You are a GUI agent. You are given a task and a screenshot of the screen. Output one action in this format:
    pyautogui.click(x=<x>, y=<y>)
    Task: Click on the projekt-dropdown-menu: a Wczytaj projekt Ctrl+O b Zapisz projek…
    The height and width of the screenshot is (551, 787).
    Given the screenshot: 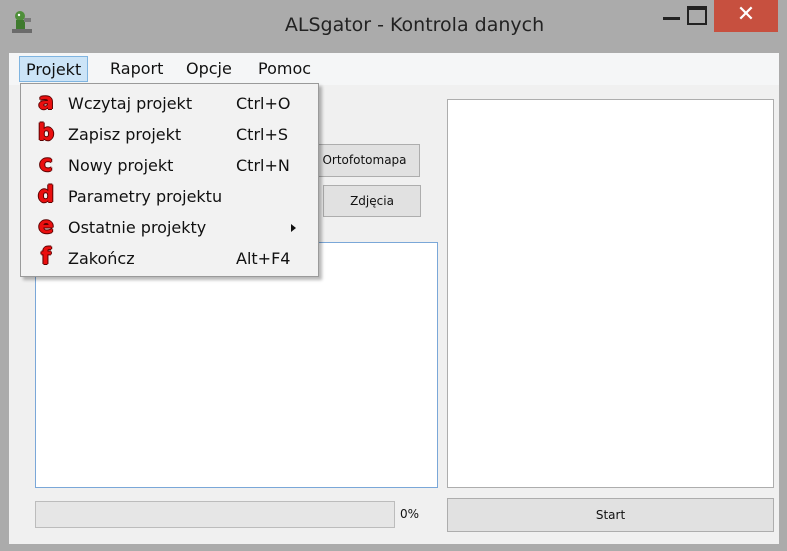 What is the action you would take?
    pyautogui.click(x=169, y=180)
    